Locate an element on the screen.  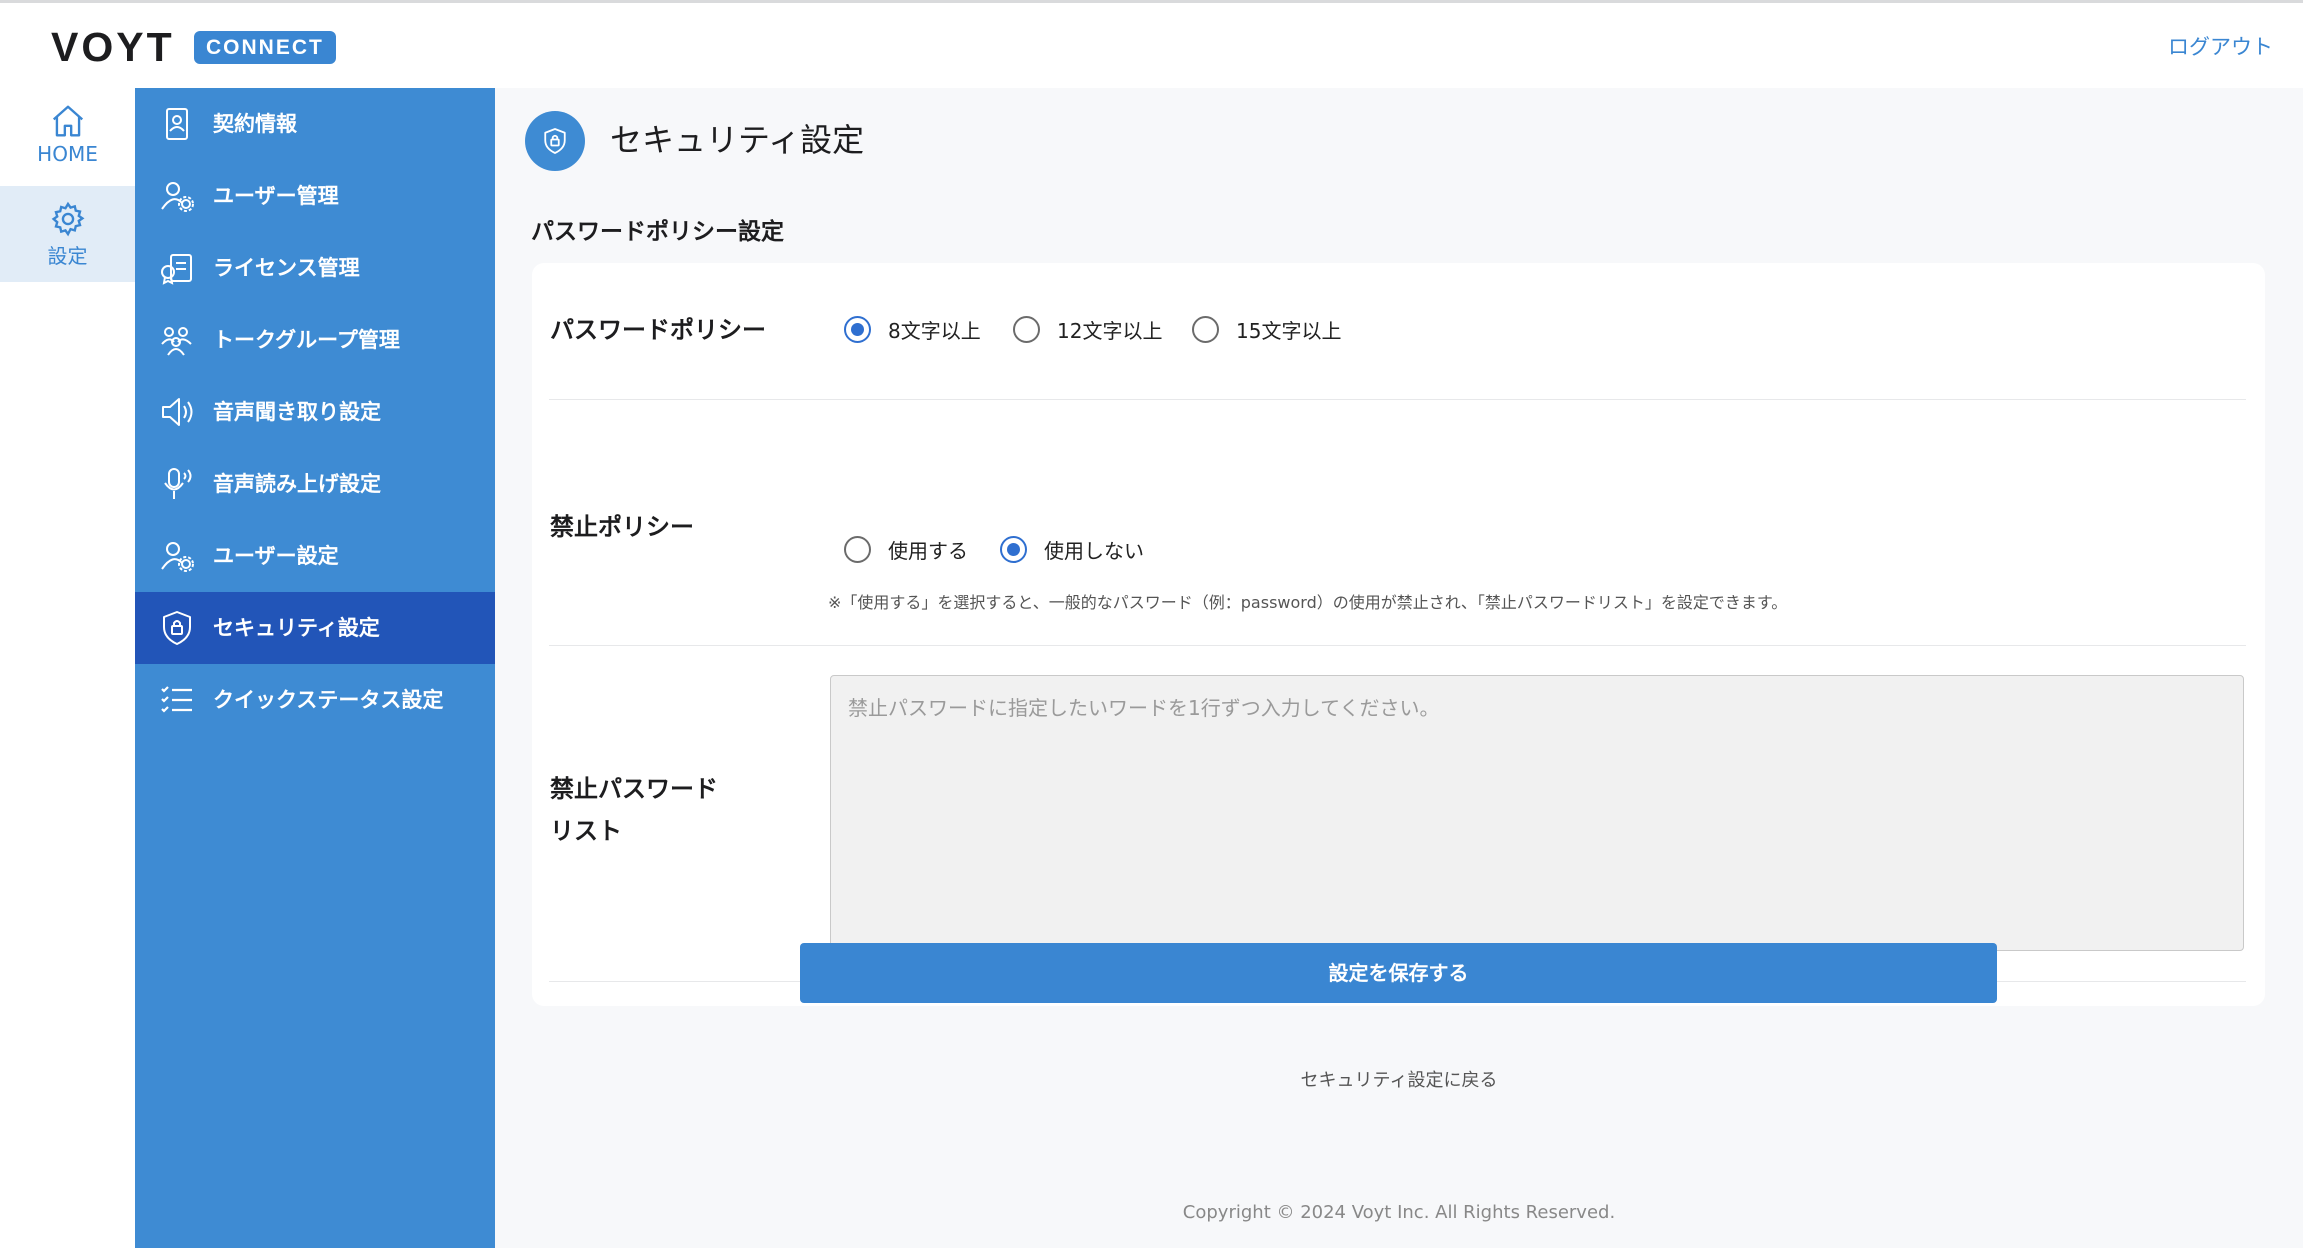
sidebar-item-user-management: ユーザー管理 is located at coordinates (315, 196).